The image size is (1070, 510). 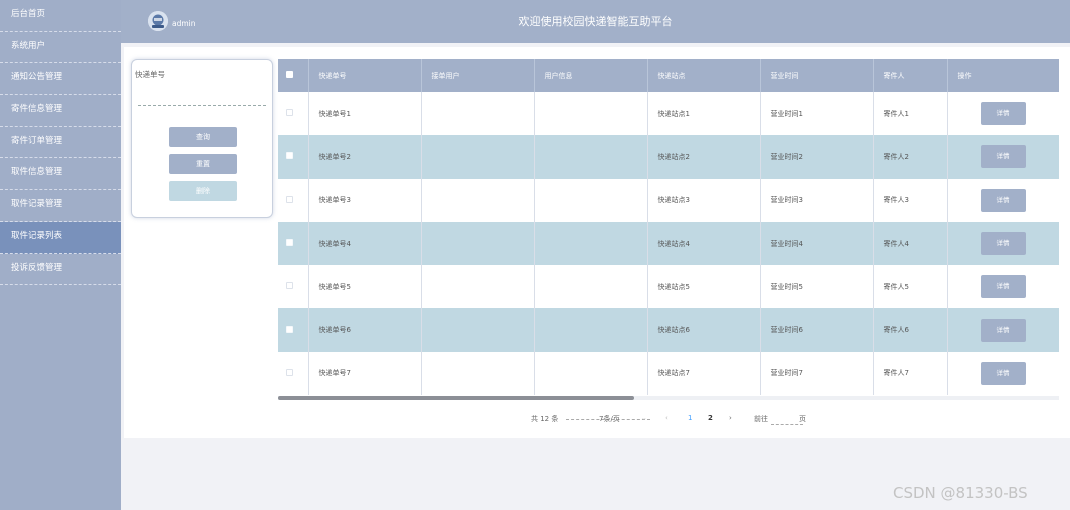 I want to click on sidebar-item-label: 投诉反馈管理, so click(x=37, y=267).